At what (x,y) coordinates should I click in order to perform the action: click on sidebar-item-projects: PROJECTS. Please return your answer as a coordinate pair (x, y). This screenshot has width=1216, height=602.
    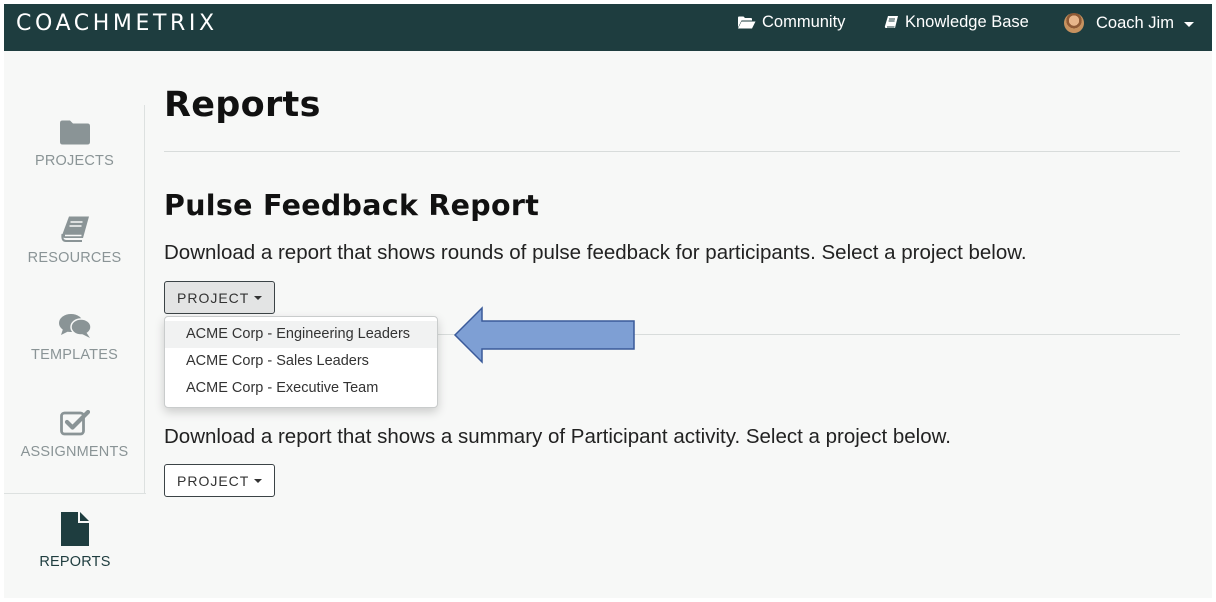
    Looking at the image, I should click on (74, 153).